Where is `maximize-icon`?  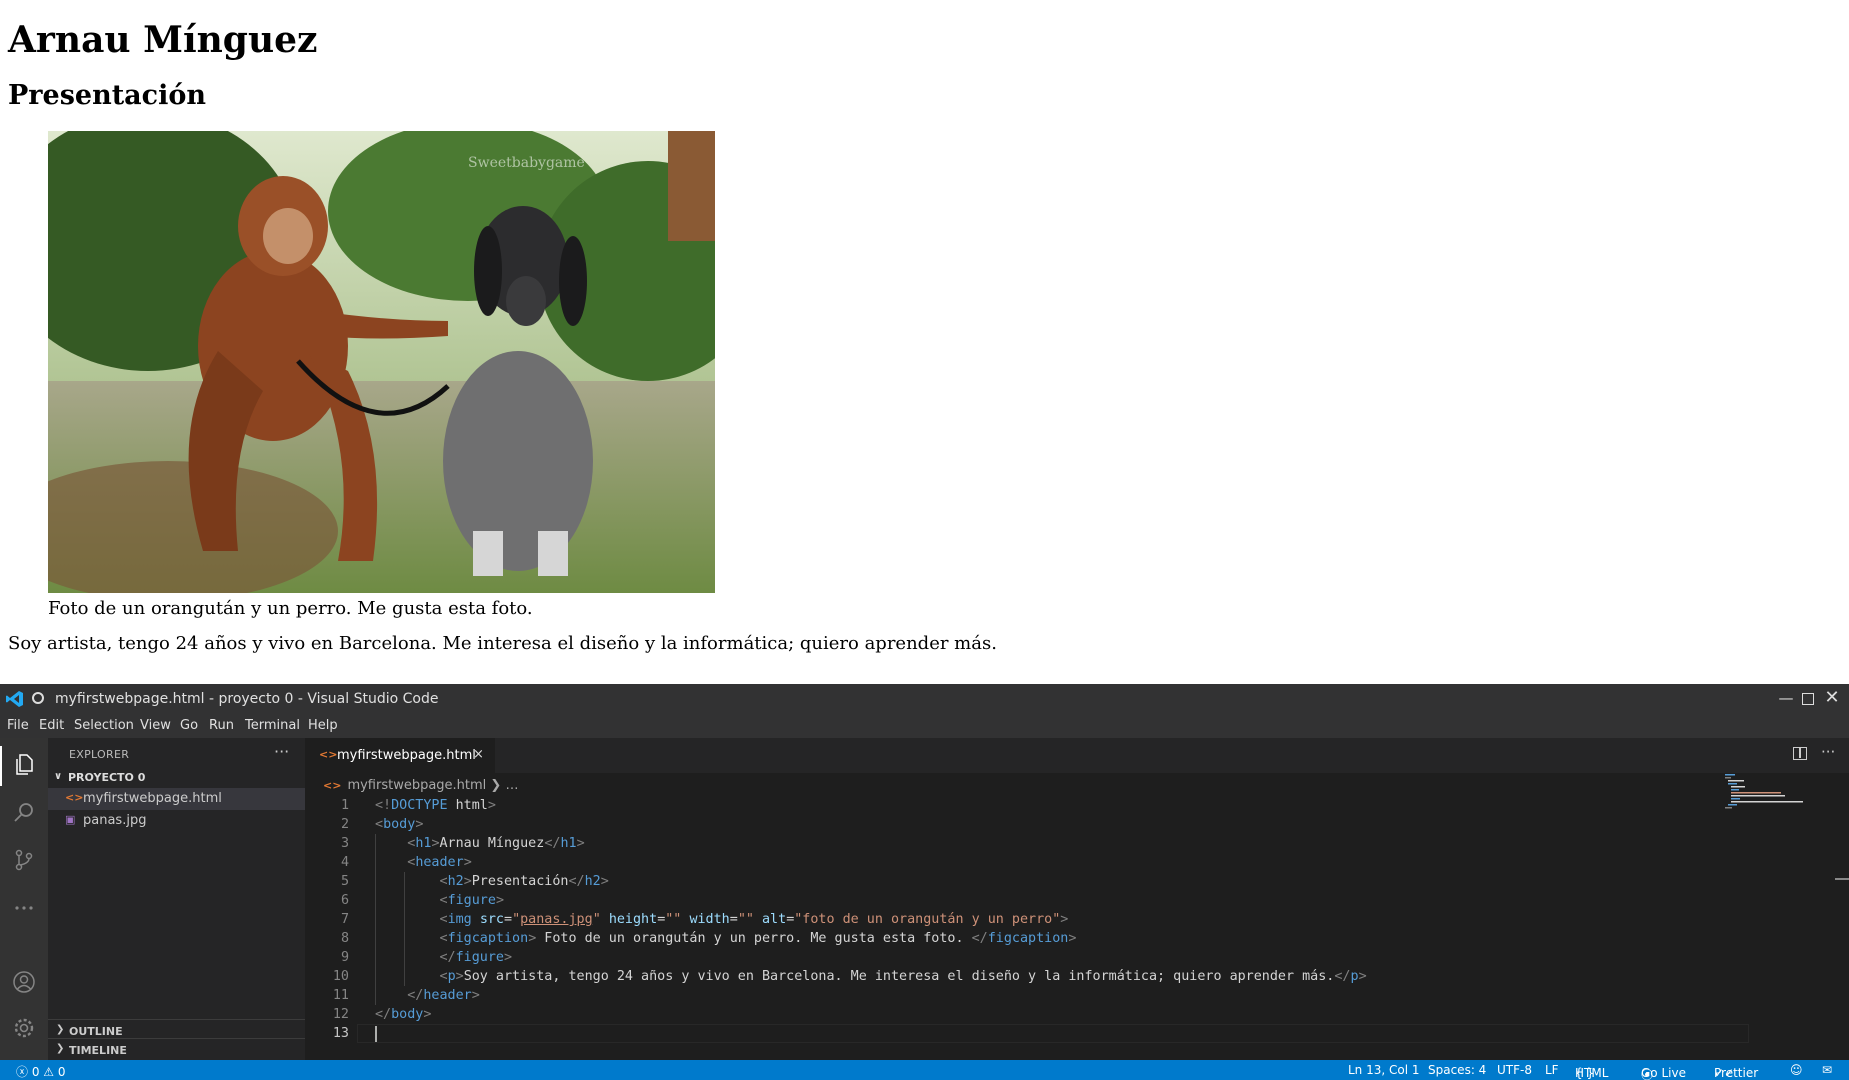 maximize-icon is located at coordinates (1808, 699).